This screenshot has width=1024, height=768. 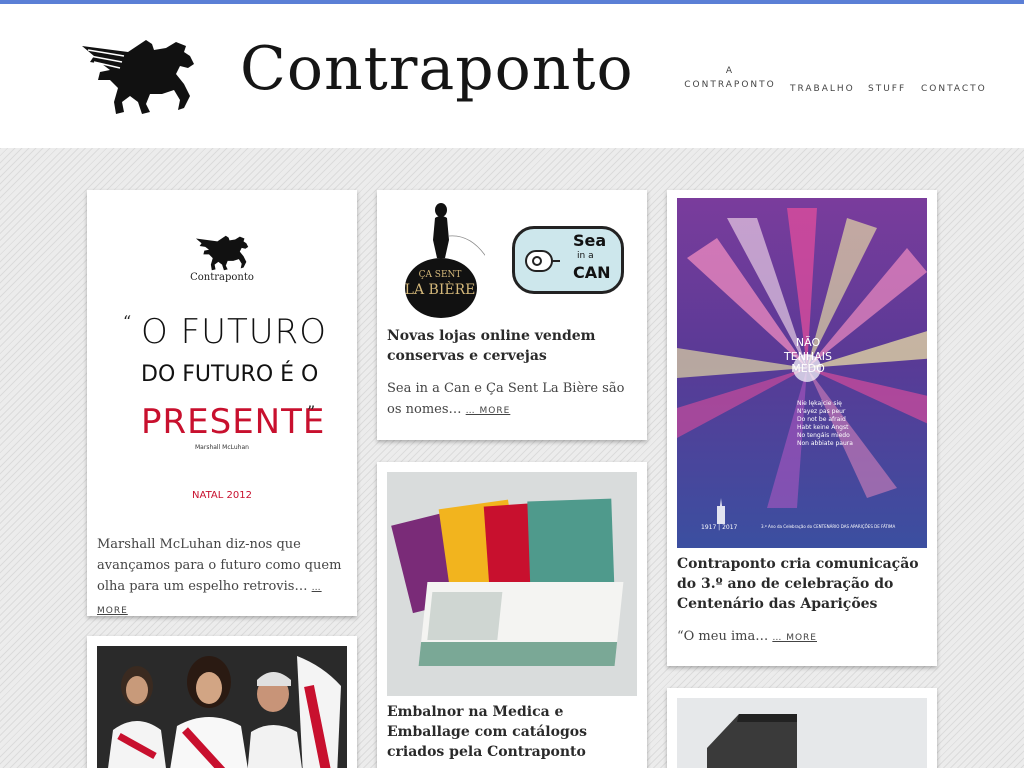 What do you see at coordinates (823, 427) in the screenshot?
I see `poster-translation: Habt keine Angst` at bounding box center [823, 427].